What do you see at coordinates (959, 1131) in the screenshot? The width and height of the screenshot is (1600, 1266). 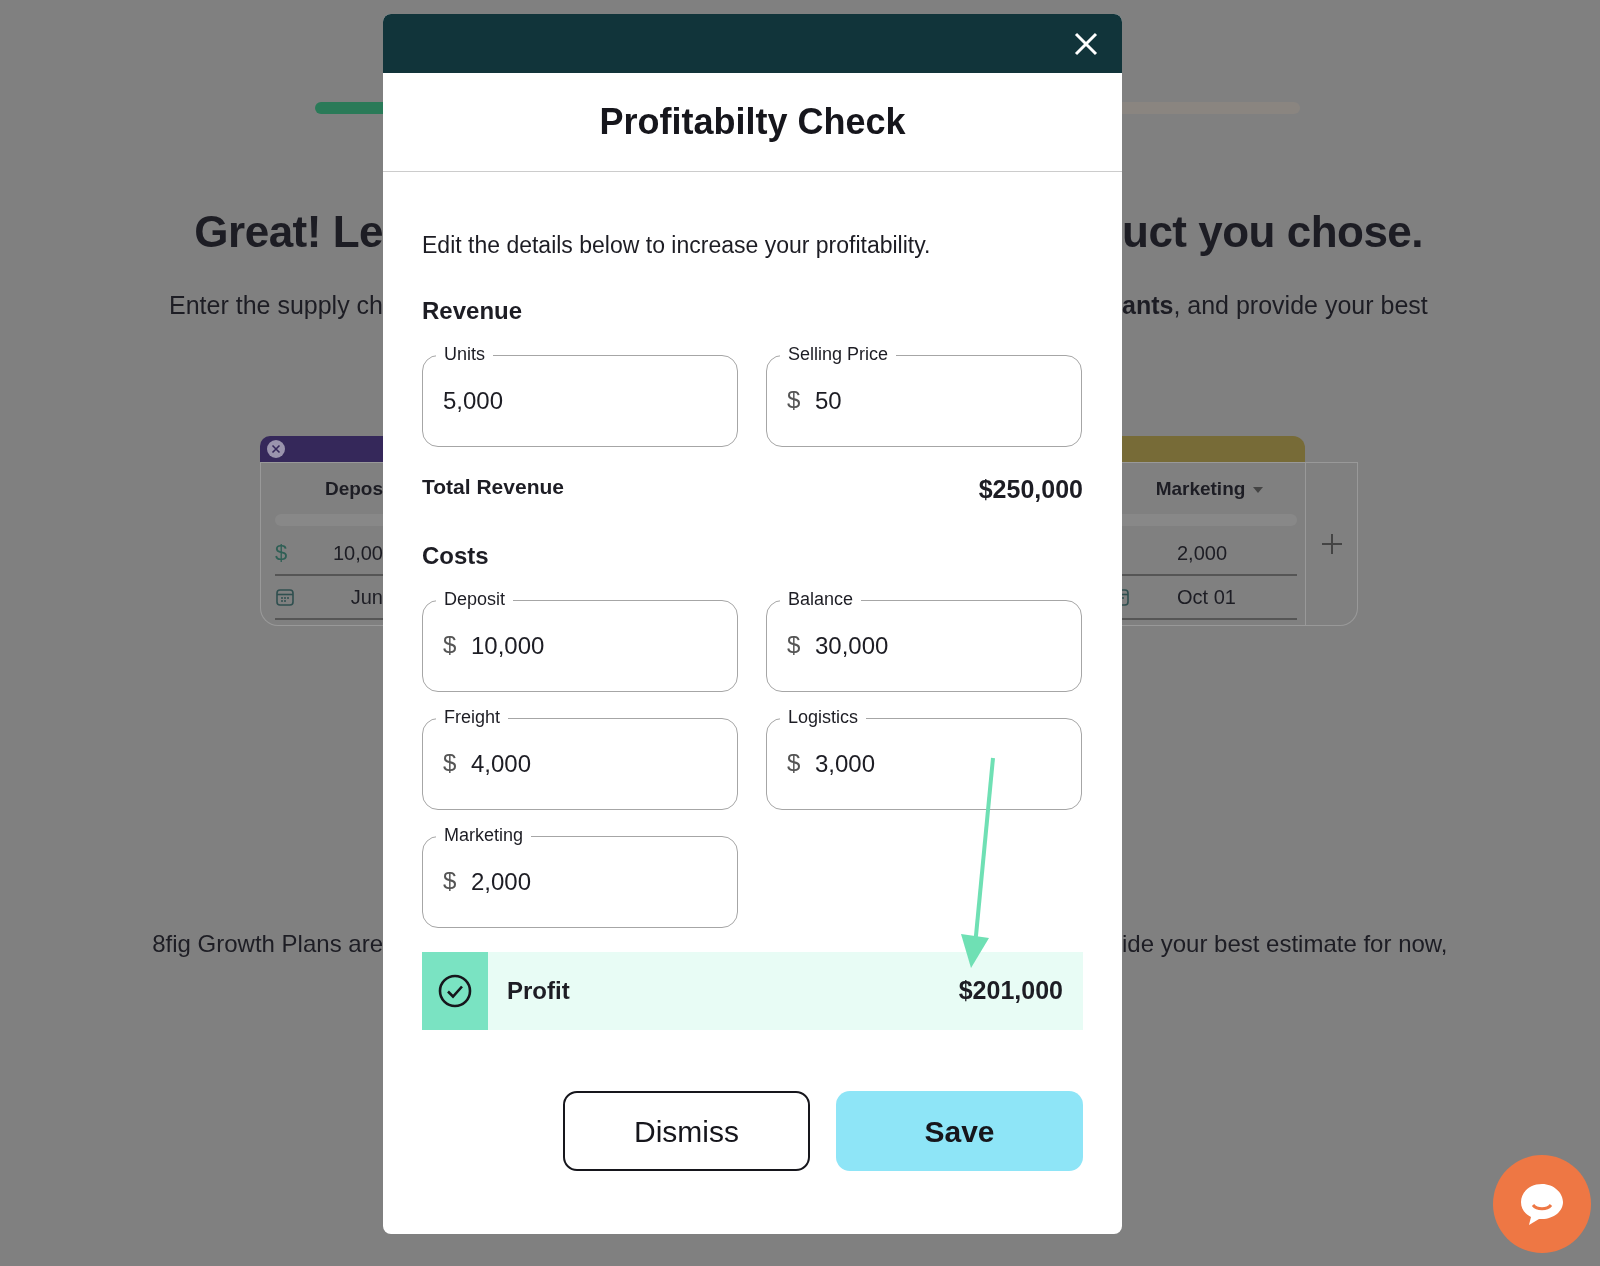 I see `save-button: Save` at bounding box center [959, 1131].